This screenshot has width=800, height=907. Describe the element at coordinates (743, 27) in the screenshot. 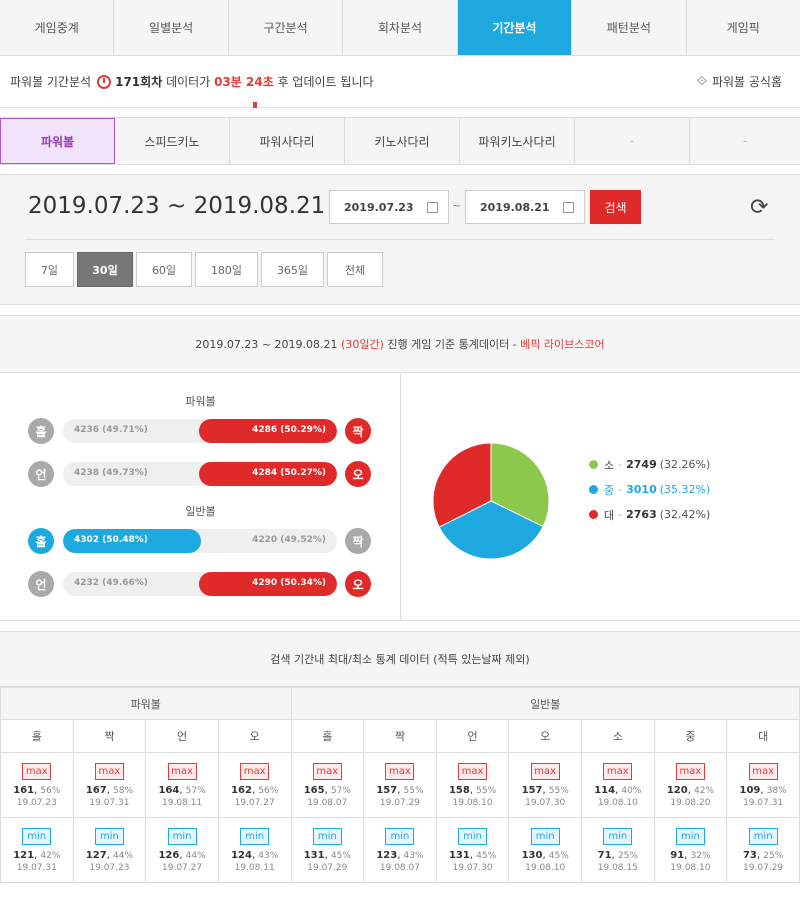

I see `tab-game-pick: 게임픽` at that location.